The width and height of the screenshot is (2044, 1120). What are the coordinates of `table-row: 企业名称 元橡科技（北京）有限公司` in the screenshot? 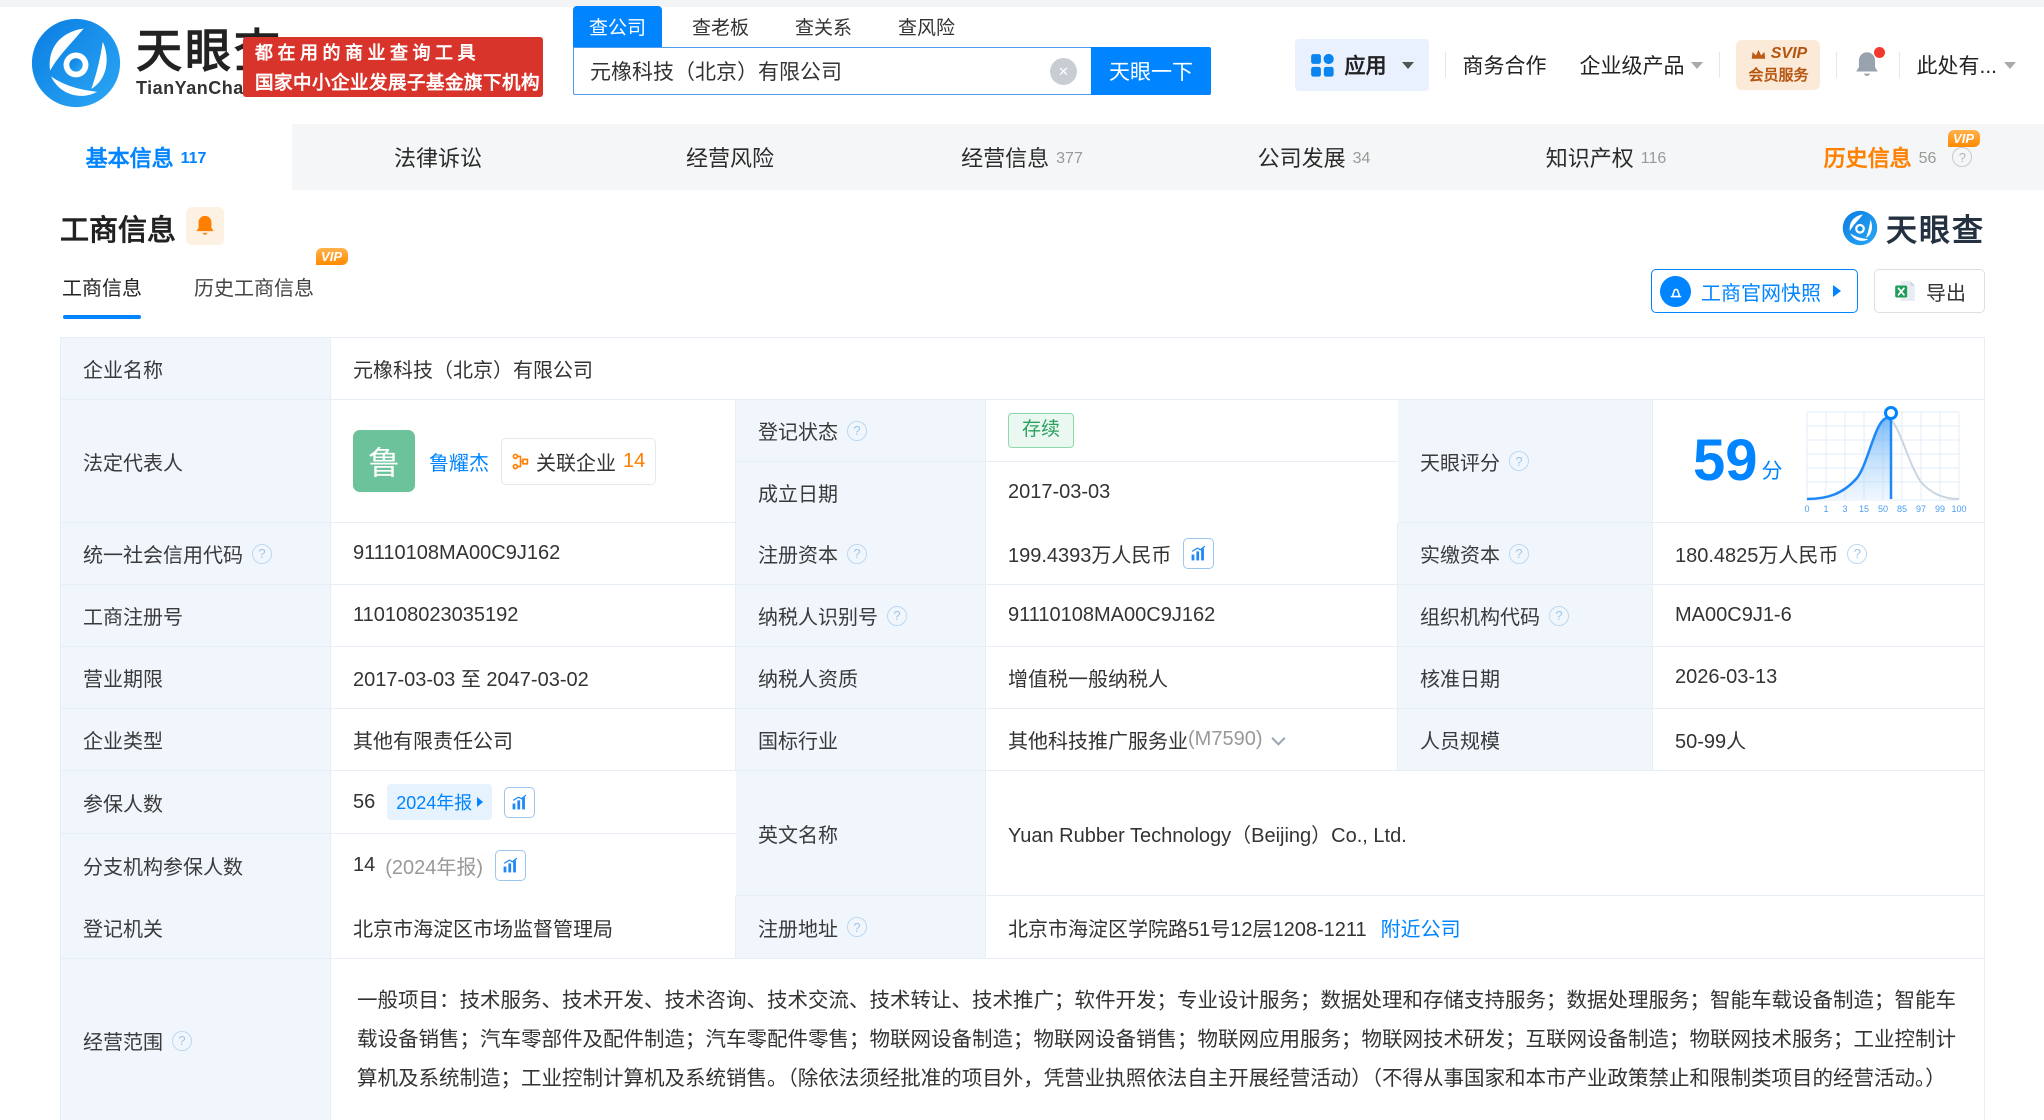 It's located at (1022, 368).